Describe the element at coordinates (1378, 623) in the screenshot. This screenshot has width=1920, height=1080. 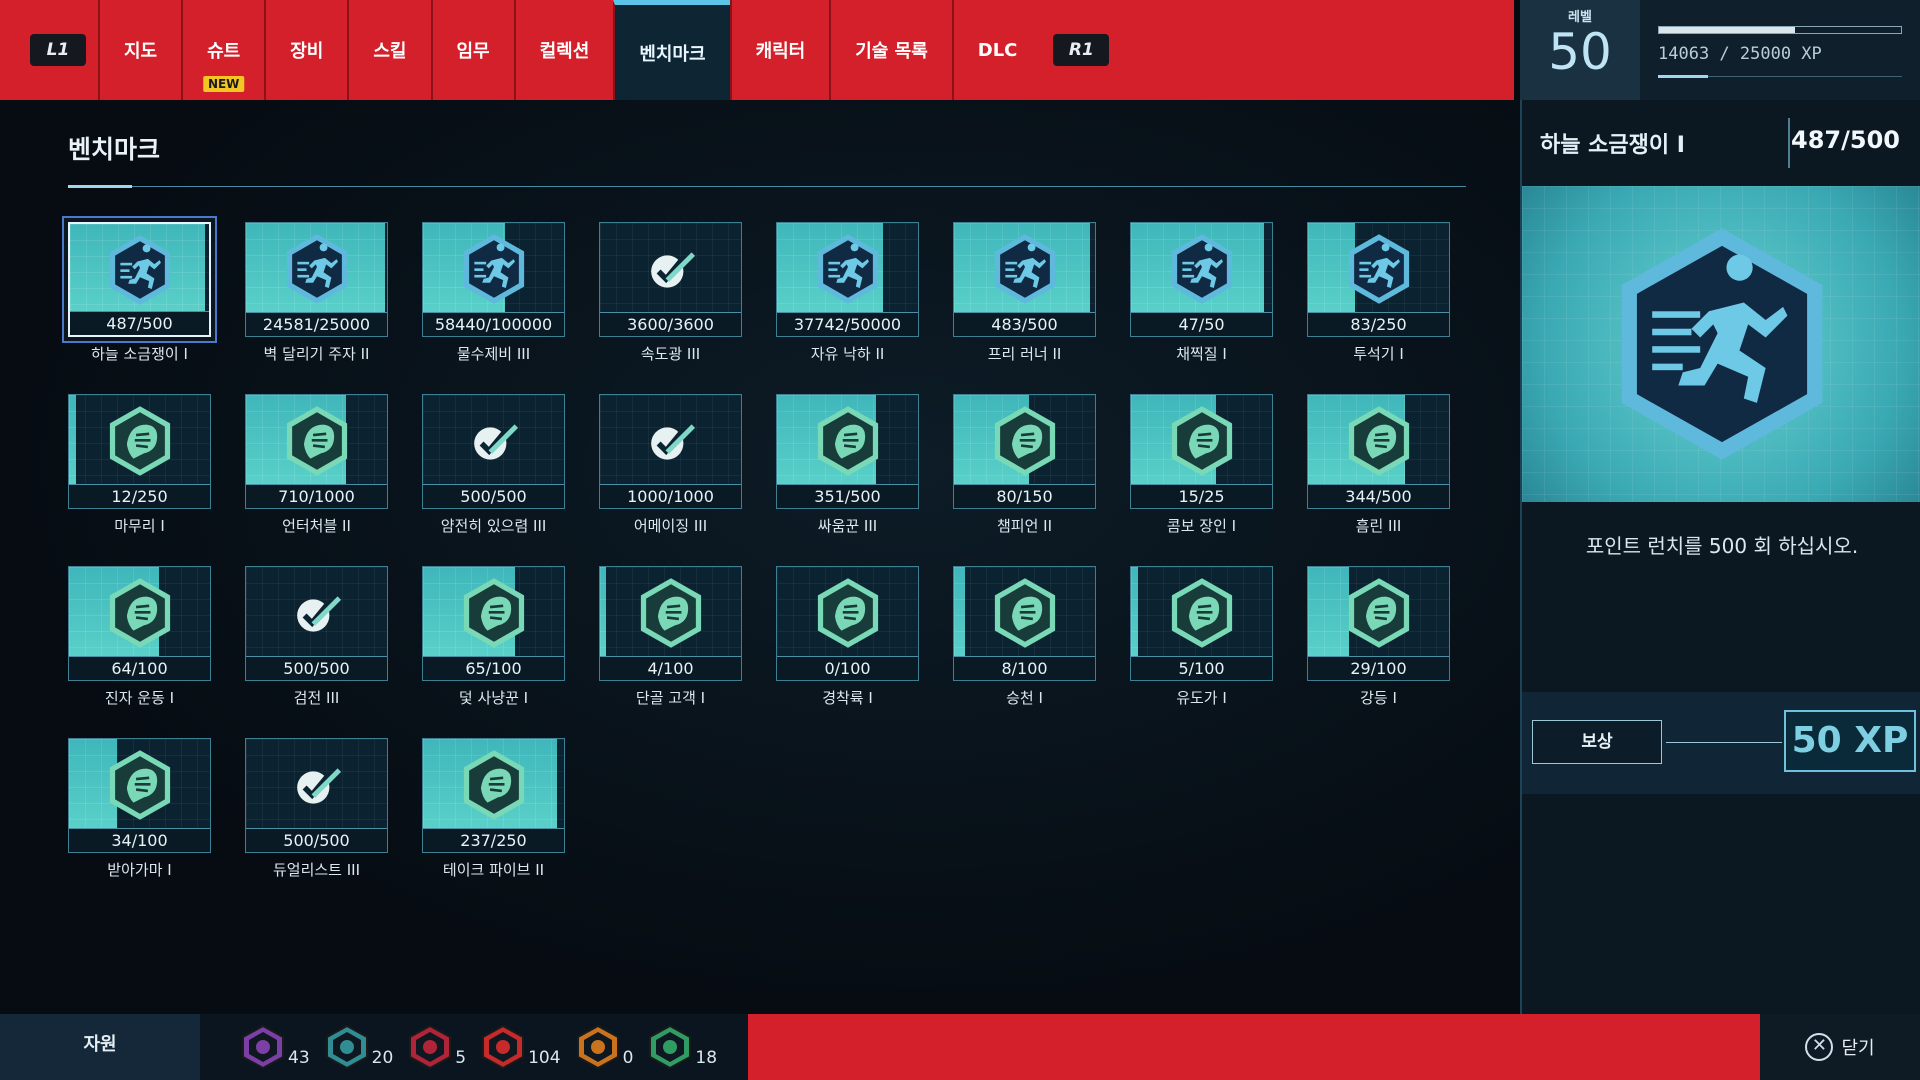
I see `benchmark-tile-box: 29/100` at that location.